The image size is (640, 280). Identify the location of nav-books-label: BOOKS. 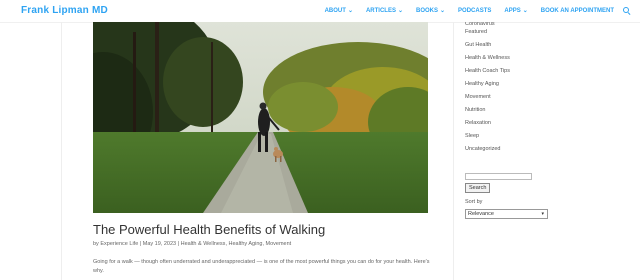
(427, 10).